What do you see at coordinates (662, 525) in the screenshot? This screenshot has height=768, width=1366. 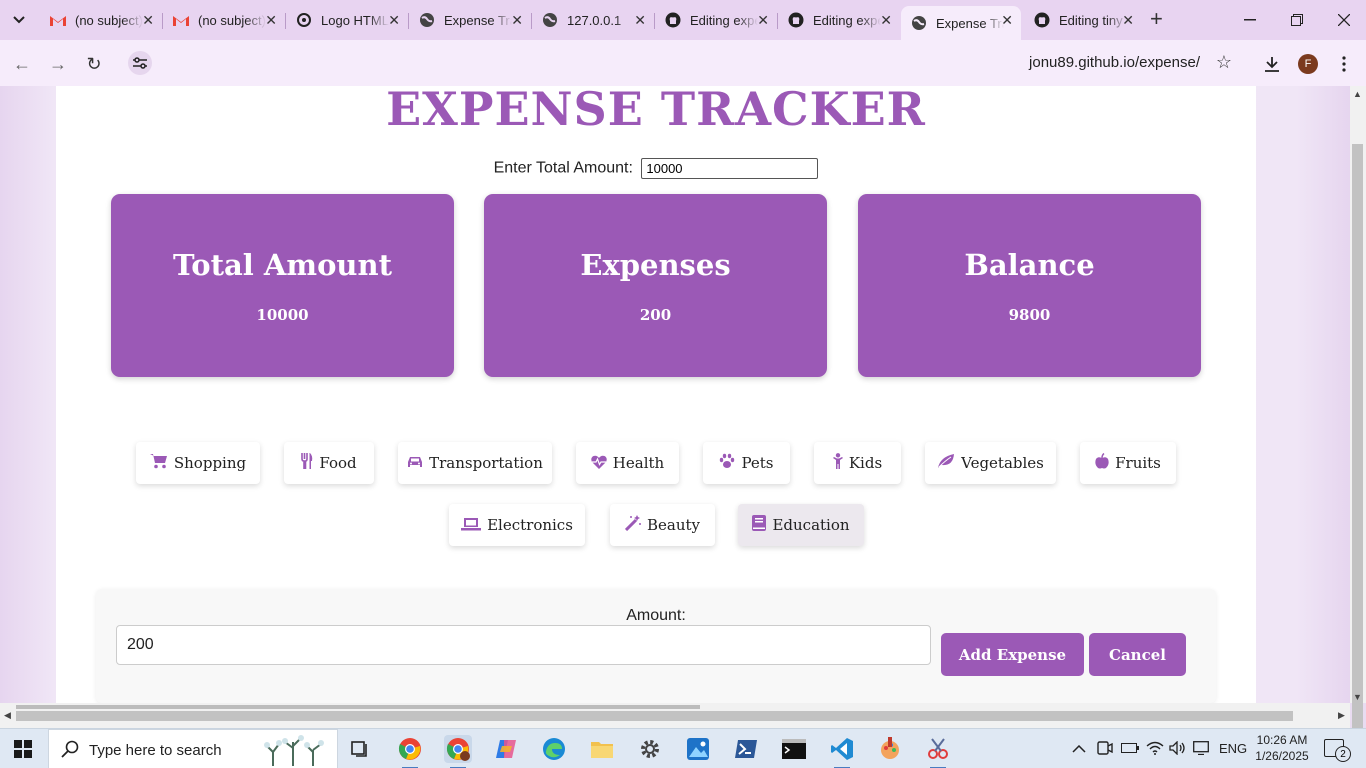 I see `category-beauty: Beauty` at bounding box center [662, 525].